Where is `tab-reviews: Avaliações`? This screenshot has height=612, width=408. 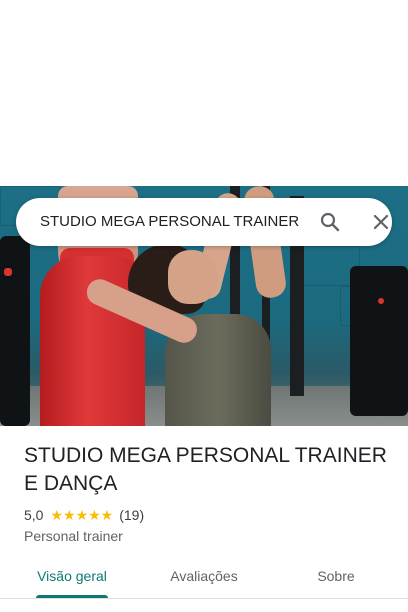 tab-reviews: Avaliações is located at coordinates (204, 578).